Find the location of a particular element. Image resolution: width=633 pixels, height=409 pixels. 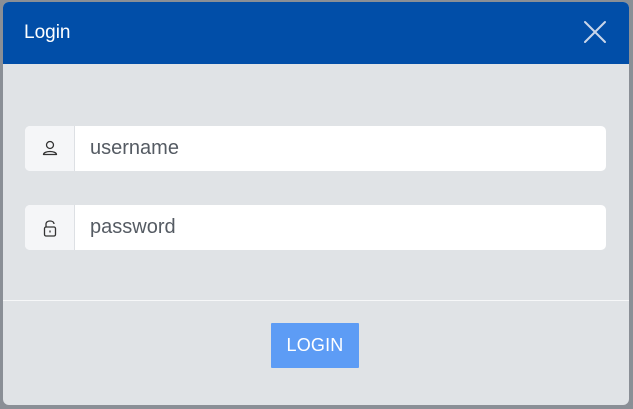

username-input is located at coordinates (335, 148).